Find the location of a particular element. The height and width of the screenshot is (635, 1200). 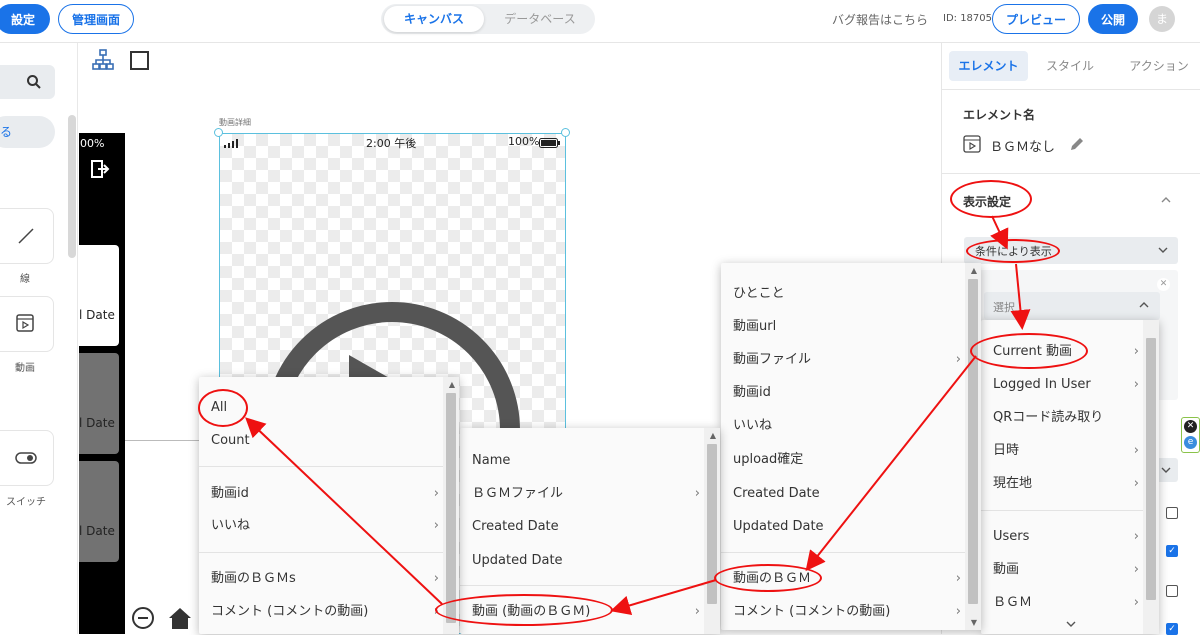

screen-flow-icon is located at coordinates (103, 60).